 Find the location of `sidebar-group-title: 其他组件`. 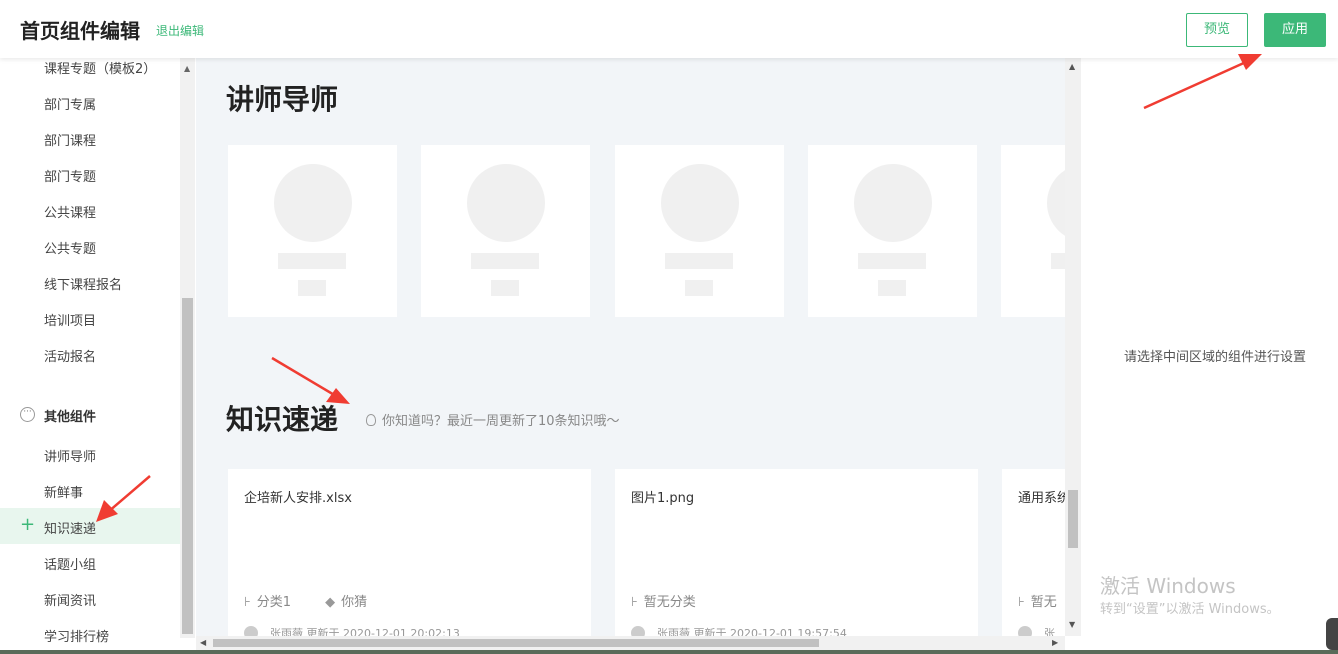

sidebar-group-title: 其他组件 is located at coordinates (70, 417).